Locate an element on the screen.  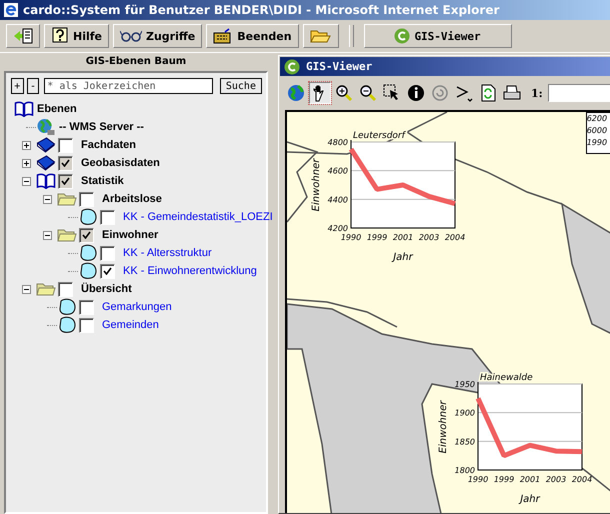
toolbar-button: Beenden is located at coordinates (252, 36).